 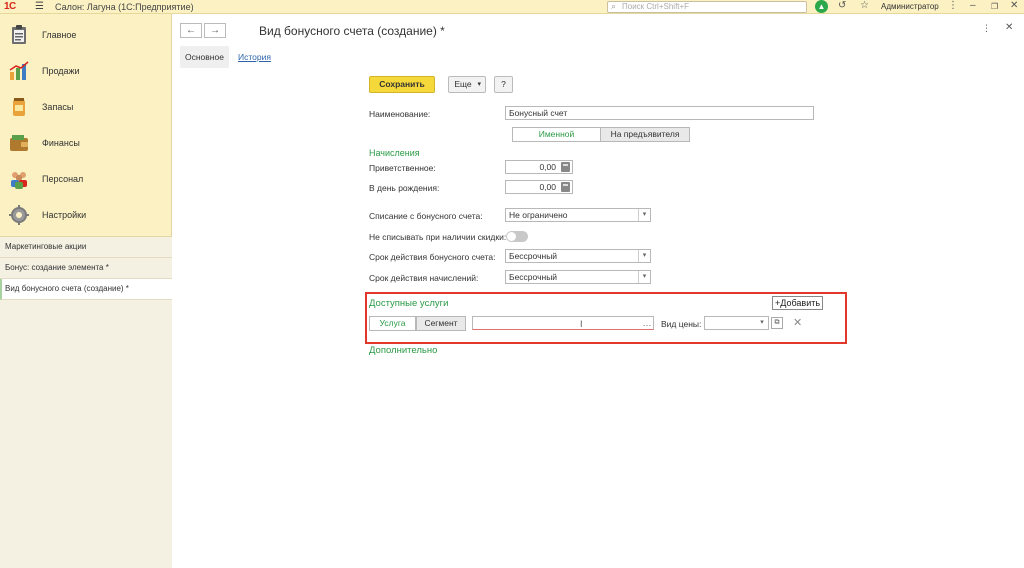 What do you see at coordinates (426, 216) in the screenshot?
I see `writeoff-label: Списание с бонусного счета:` at bounding box center [426, 216].